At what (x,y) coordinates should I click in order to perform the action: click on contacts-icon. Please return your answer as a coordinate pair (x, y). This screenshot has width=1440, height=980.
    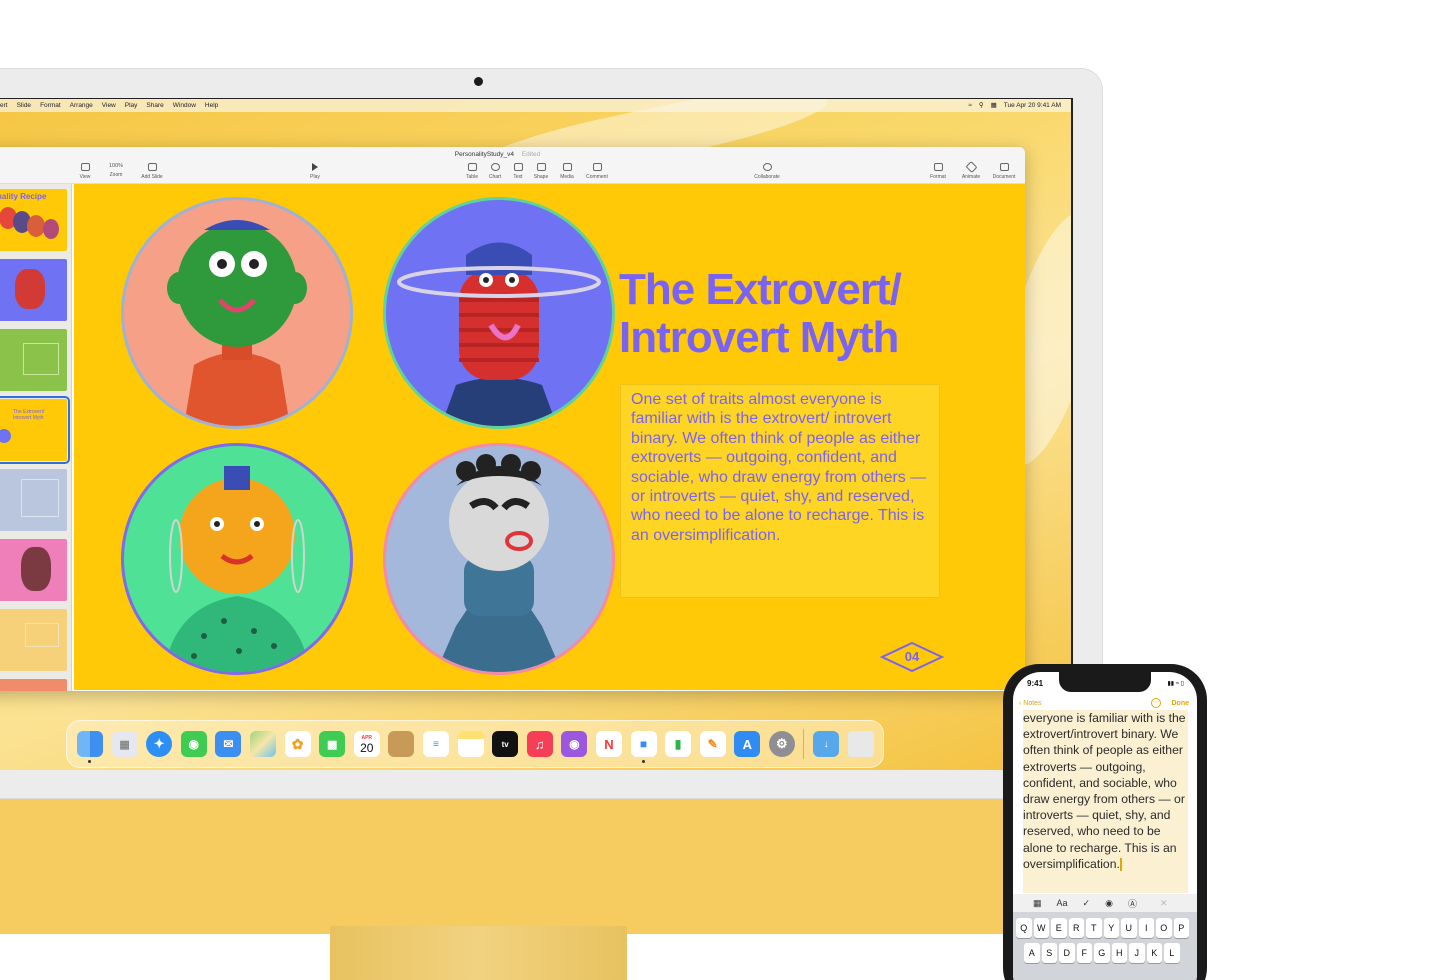
    Looking at the image, I should click on (401, 744).